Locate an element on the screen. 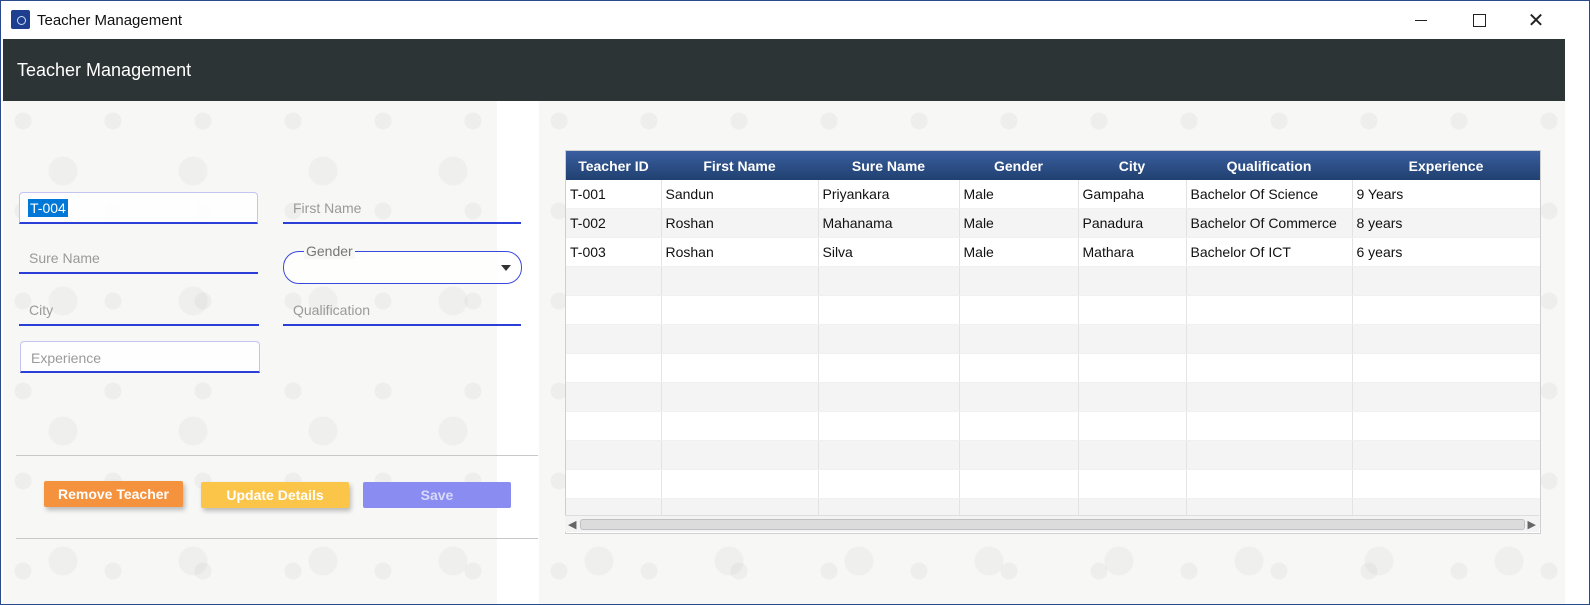  minimize-button is located at coordinates (1421, 20).